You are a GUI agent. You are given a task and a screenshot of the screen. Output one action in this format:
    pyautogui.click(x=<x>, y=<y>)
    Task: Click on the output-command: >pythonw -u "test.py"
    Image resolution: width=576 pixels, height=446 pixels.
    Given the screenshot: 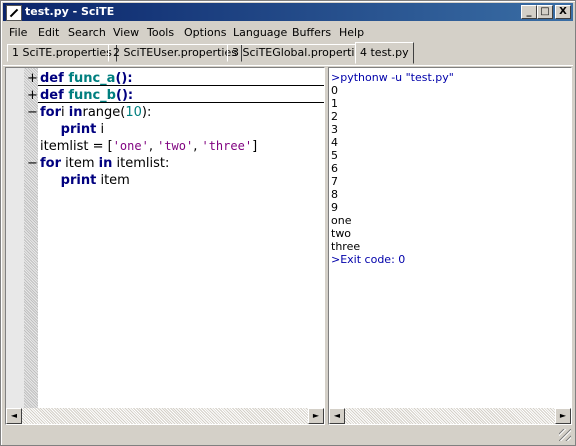 What is the action you would take?
    pyautogui.click(x=392, y=77)
    